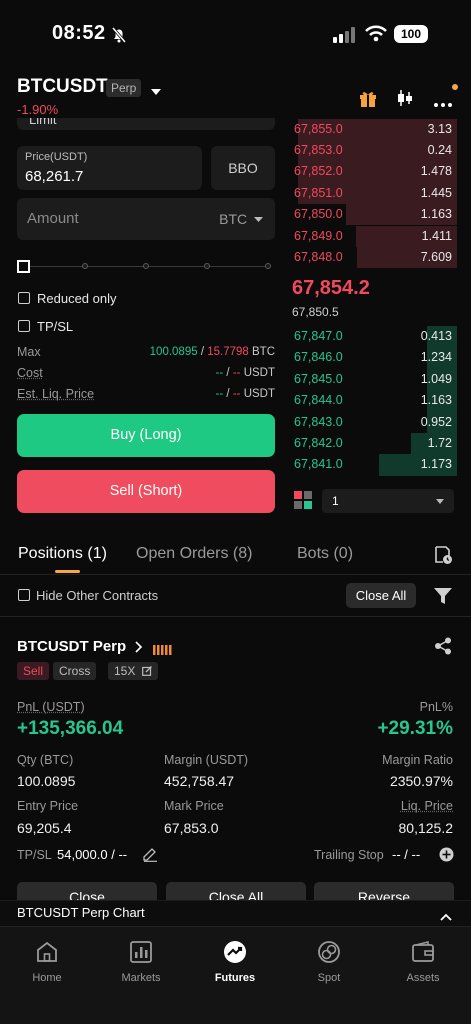  I want to click on orderbook-view-icon, so click(303, 502).